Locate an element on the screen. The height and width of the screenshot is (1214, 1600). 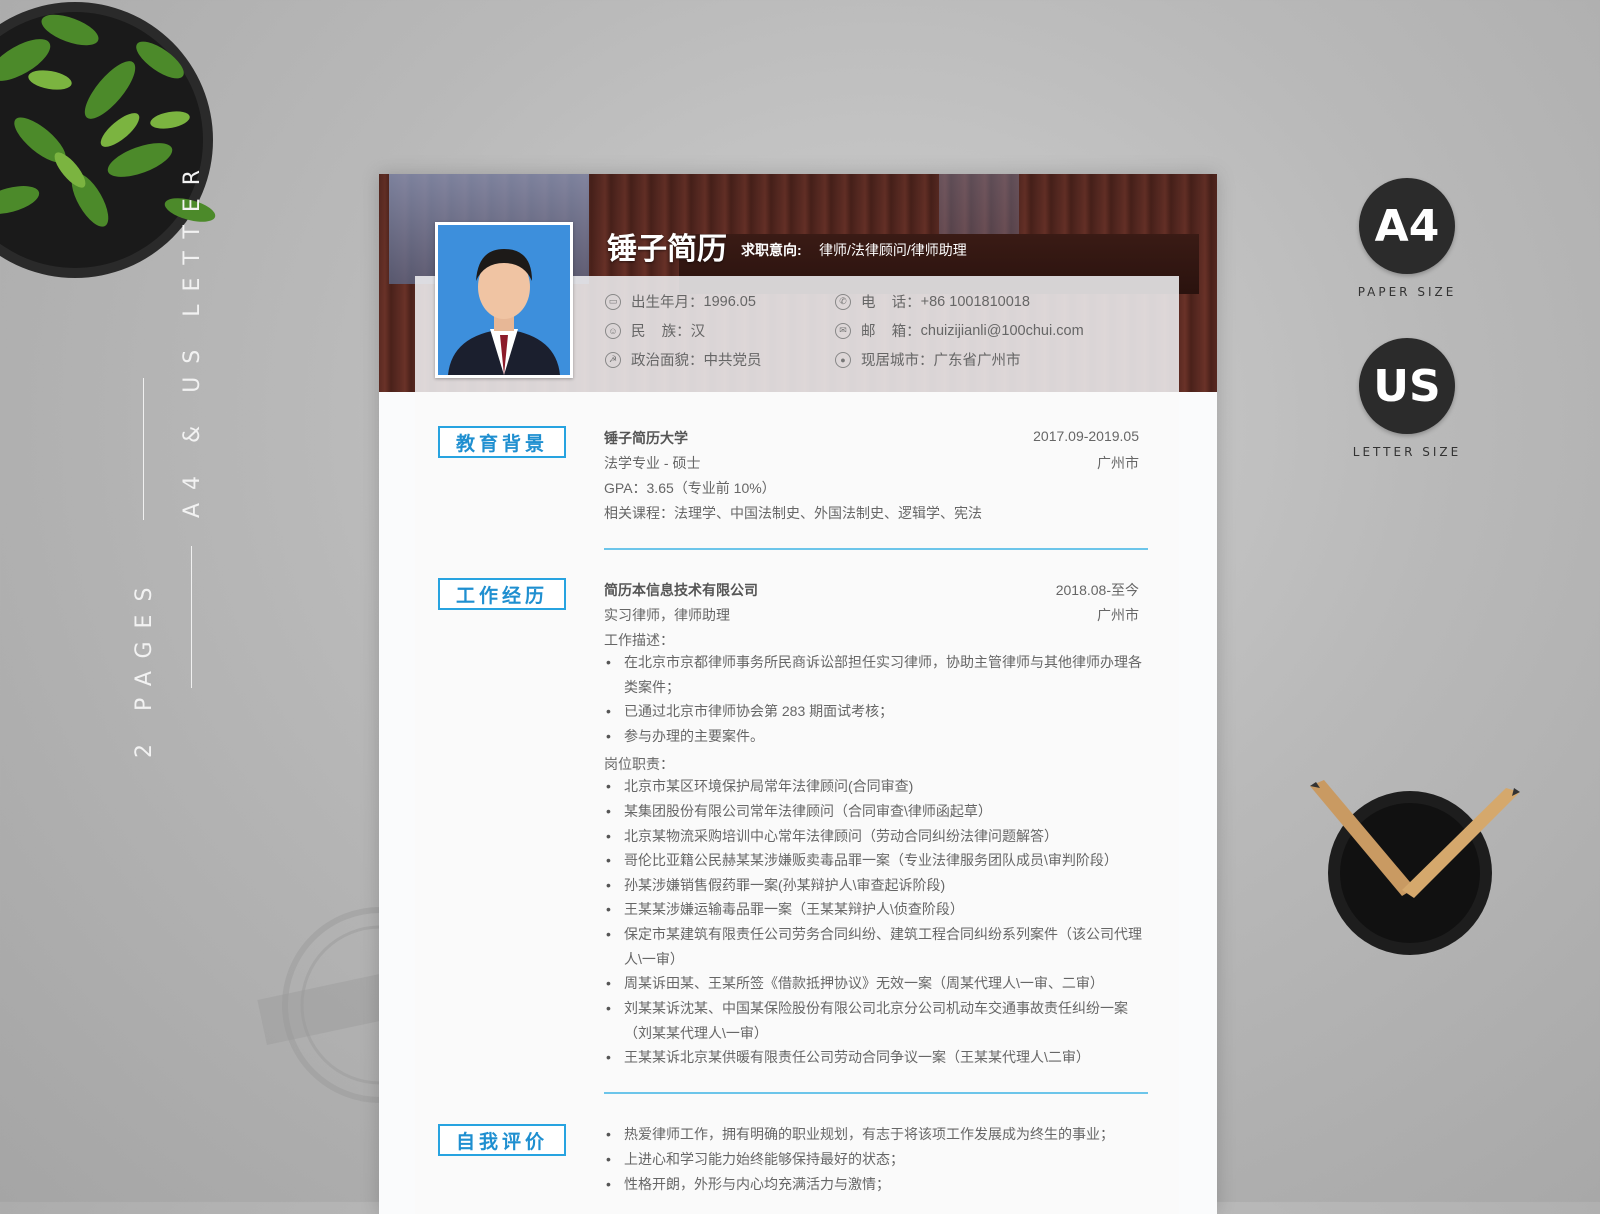
info-value: 中共党员 is located at coordinates (732, 361).